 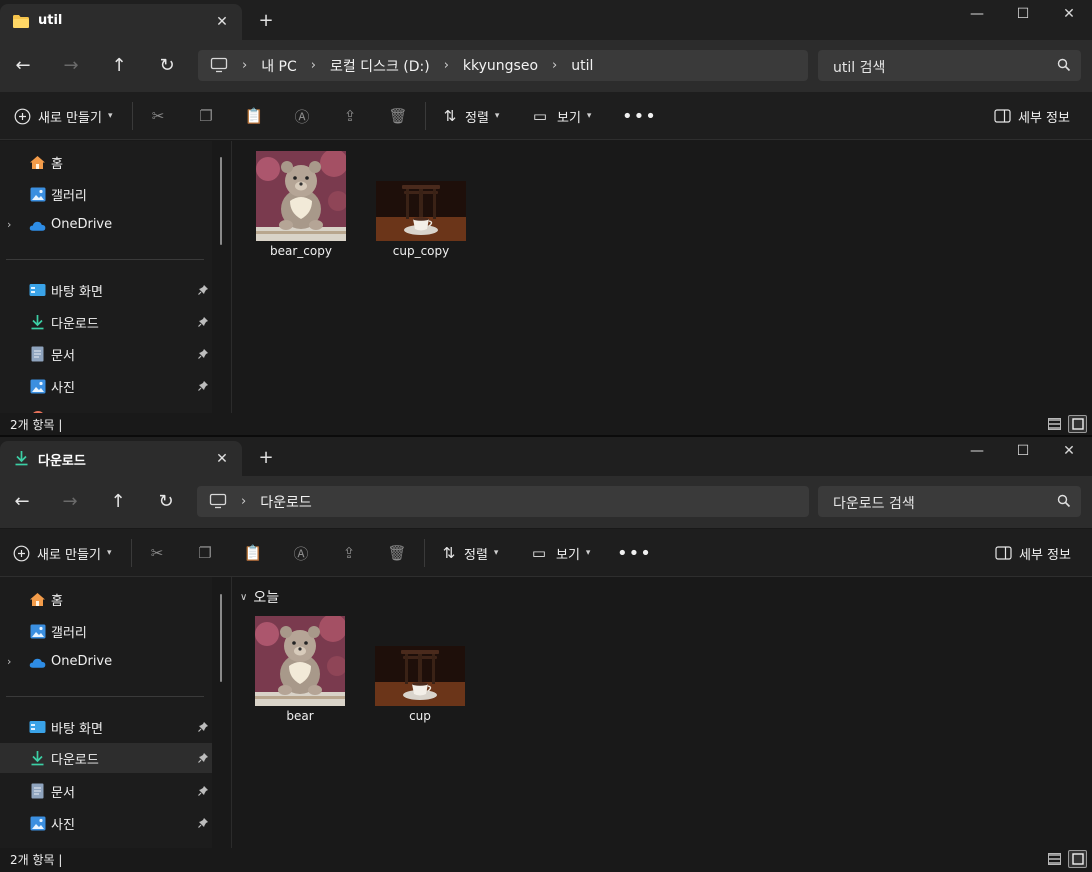 I want to click on breadcrumb-item: util, so click(x=582, y=66).